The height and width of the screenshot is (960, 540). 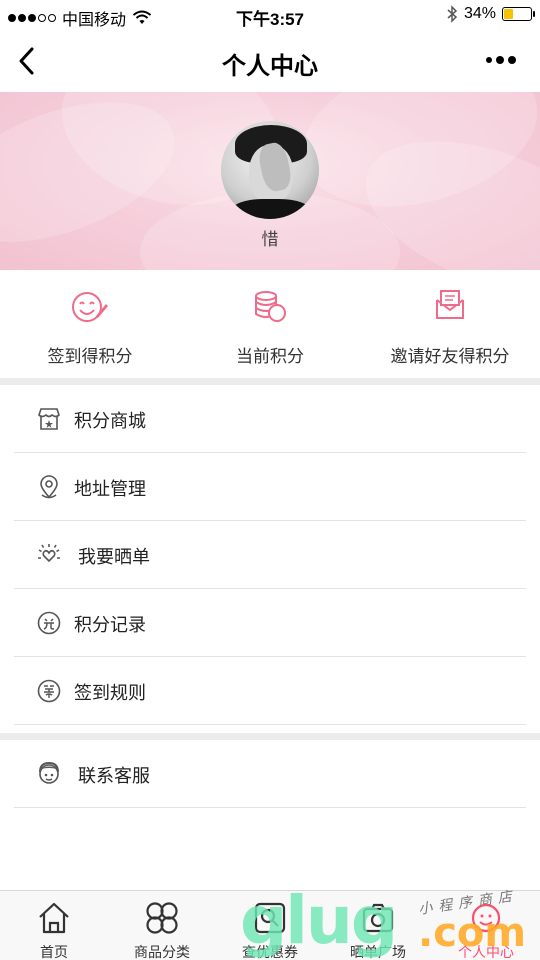 I want to click on clover-icon, so click(x=162, y=918).